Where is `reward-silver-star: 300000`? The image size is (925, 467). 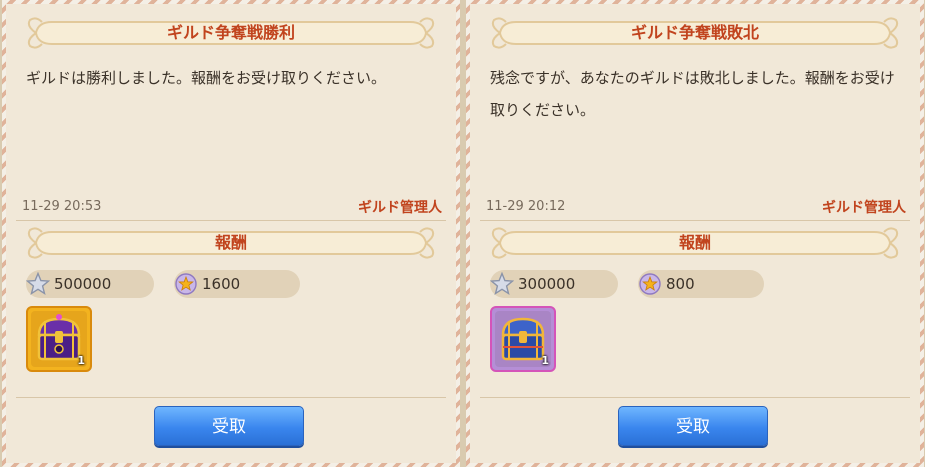
reward-silver-star: 300000 is located at coordinates (554, 284).